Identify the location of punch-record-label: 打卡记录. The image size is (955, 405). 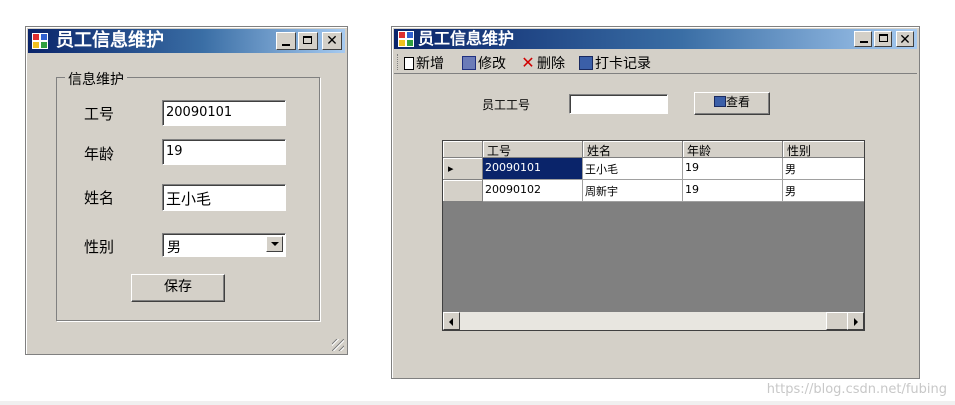
(623, 64).